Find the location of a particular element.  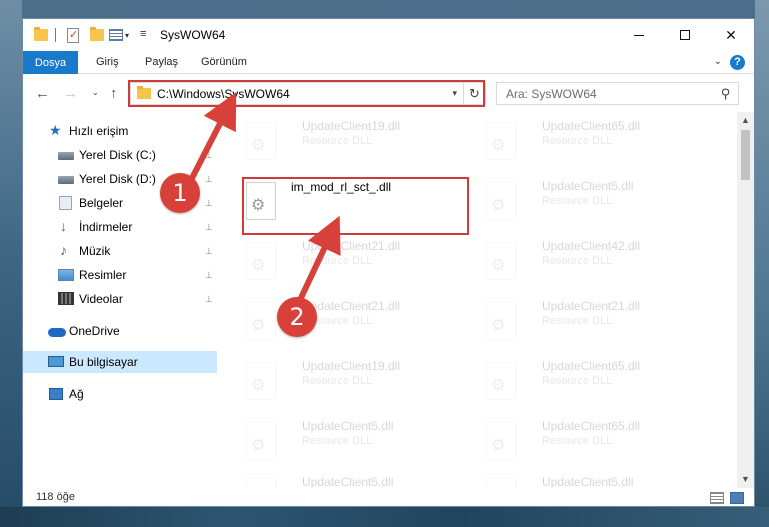

sidebar-item-videos: Videolar ⊥ is located at coordinates (120, 299).